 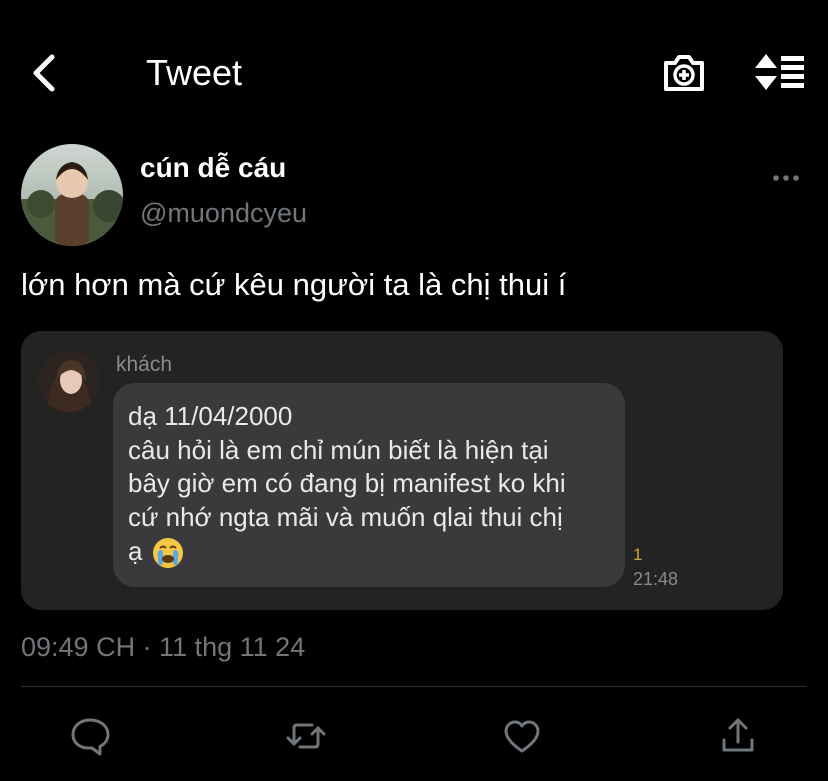 I want to click on author-avatar, so click(x=72, y=195).